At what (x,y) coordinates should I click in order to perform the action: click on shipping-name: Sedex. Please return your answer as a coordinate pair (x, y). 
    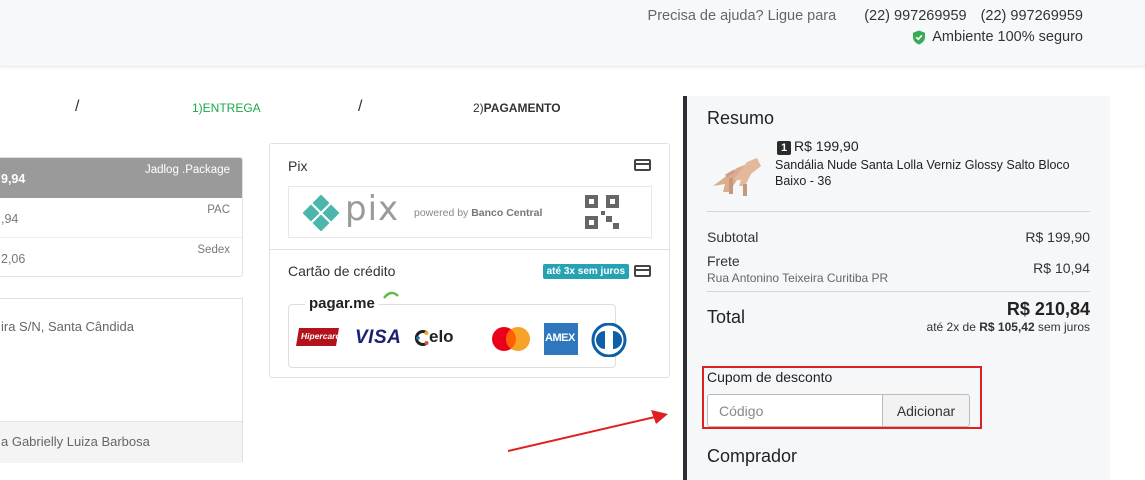
    Looking at the image, I should click on (213, 250).